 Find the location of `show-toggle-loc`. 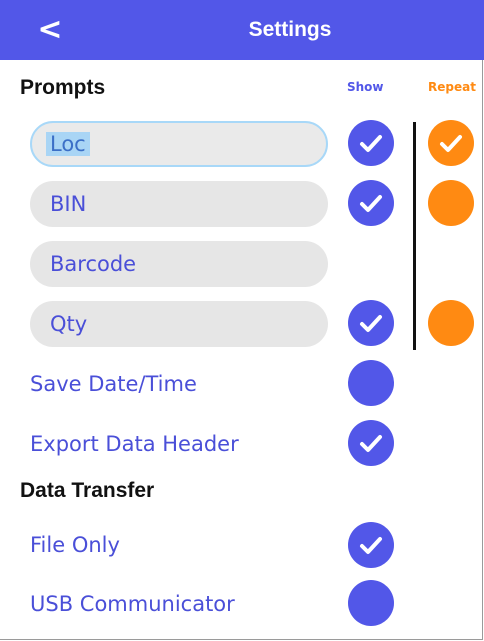

show-toggle-loc is located at coordinates (371, 143).